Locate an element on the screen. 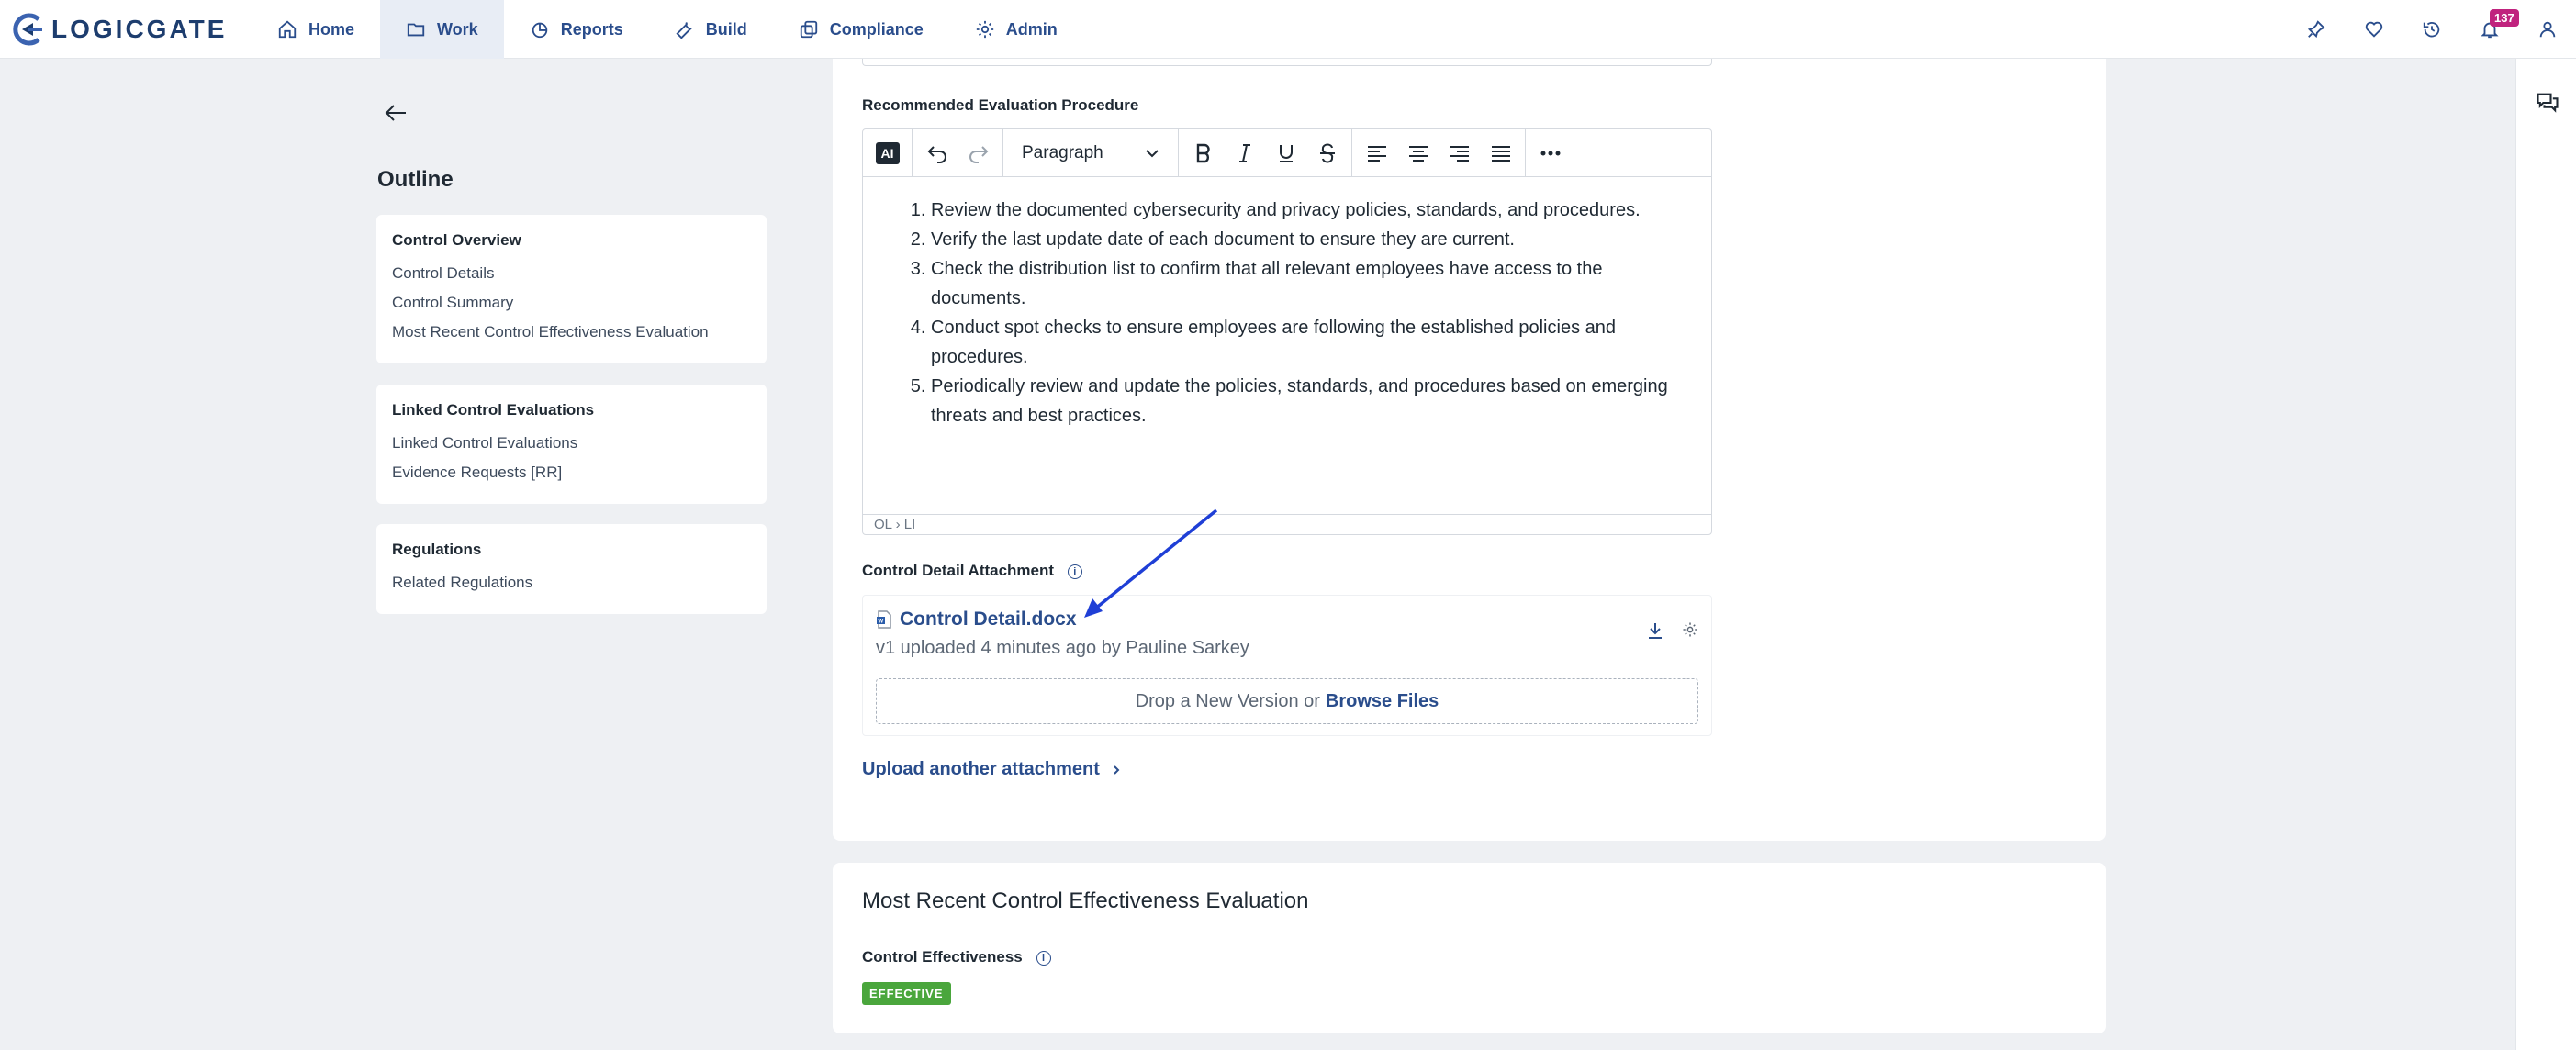 The height and width of the screenshot is (1050, 2576). nav-admin-label: Admin is located at coordinates (1031, 29).